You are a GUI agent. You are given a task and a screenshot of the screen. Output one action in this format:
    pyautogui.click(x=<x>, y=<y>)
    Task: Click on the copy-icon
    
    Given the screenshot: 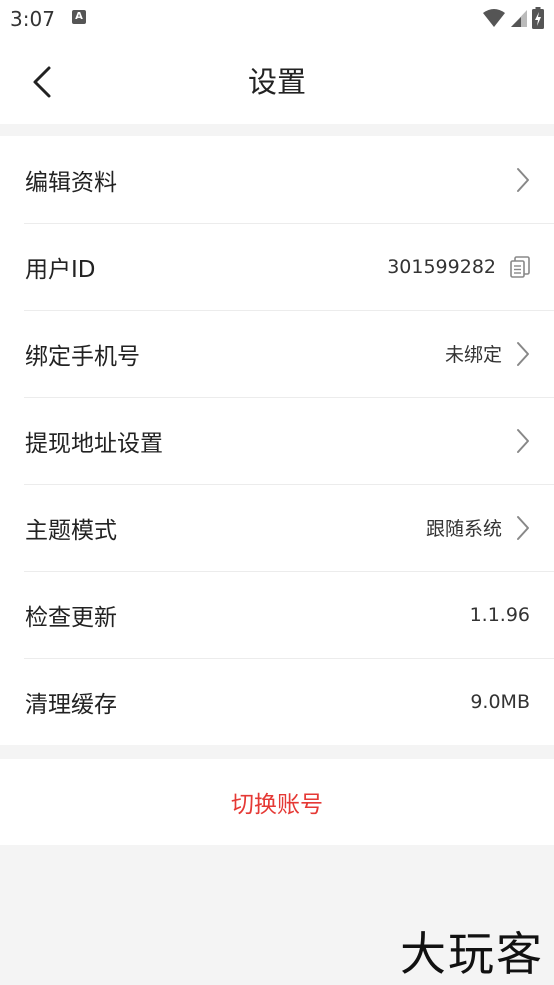 What is the action you would take?
    pyautogui.click(x=520, y=266)
    